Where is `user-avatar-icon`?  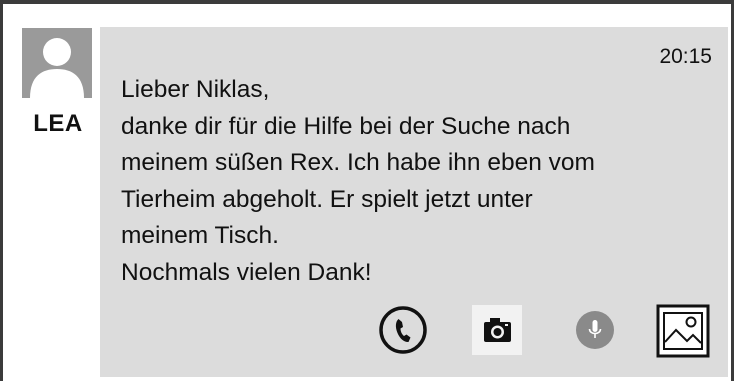 user-avatar-icon is located at coordinates (57, 63).